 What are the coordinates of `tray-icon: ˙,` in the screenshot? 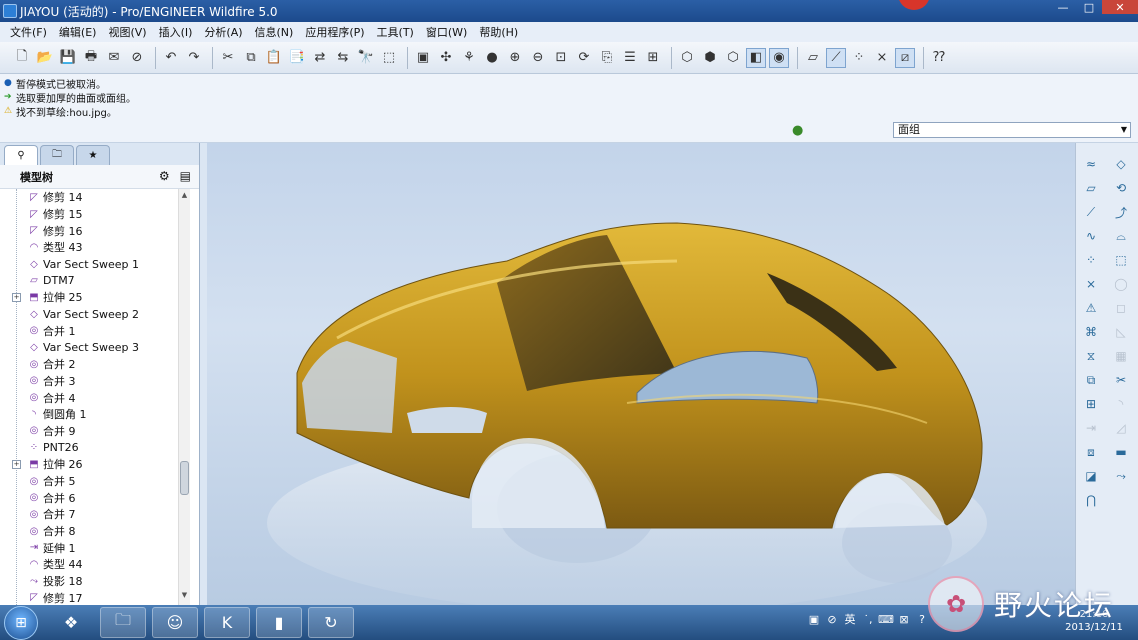 It's located at (868, 619).